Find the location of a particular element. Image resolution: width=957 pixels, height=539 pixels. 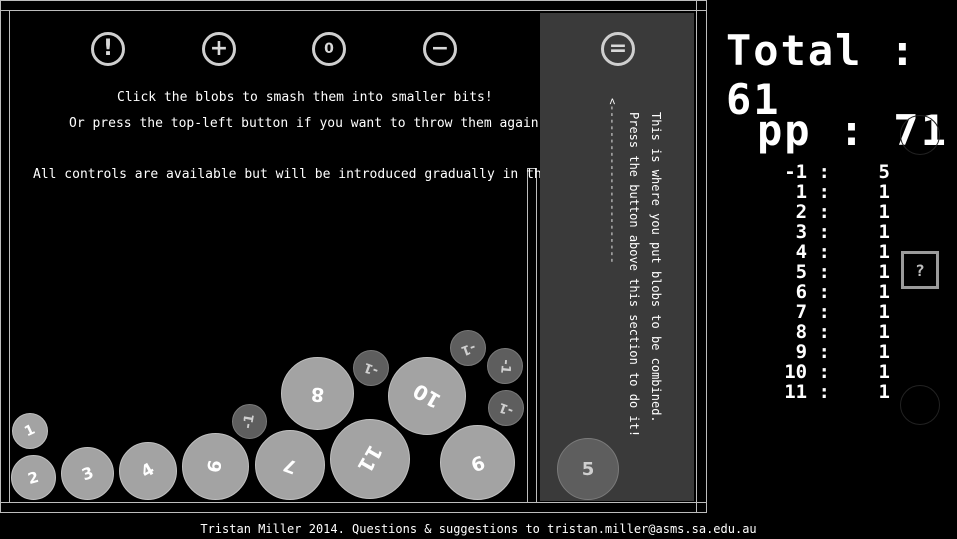

count-row: 4 : 1 is located at coordinates (835, 252).